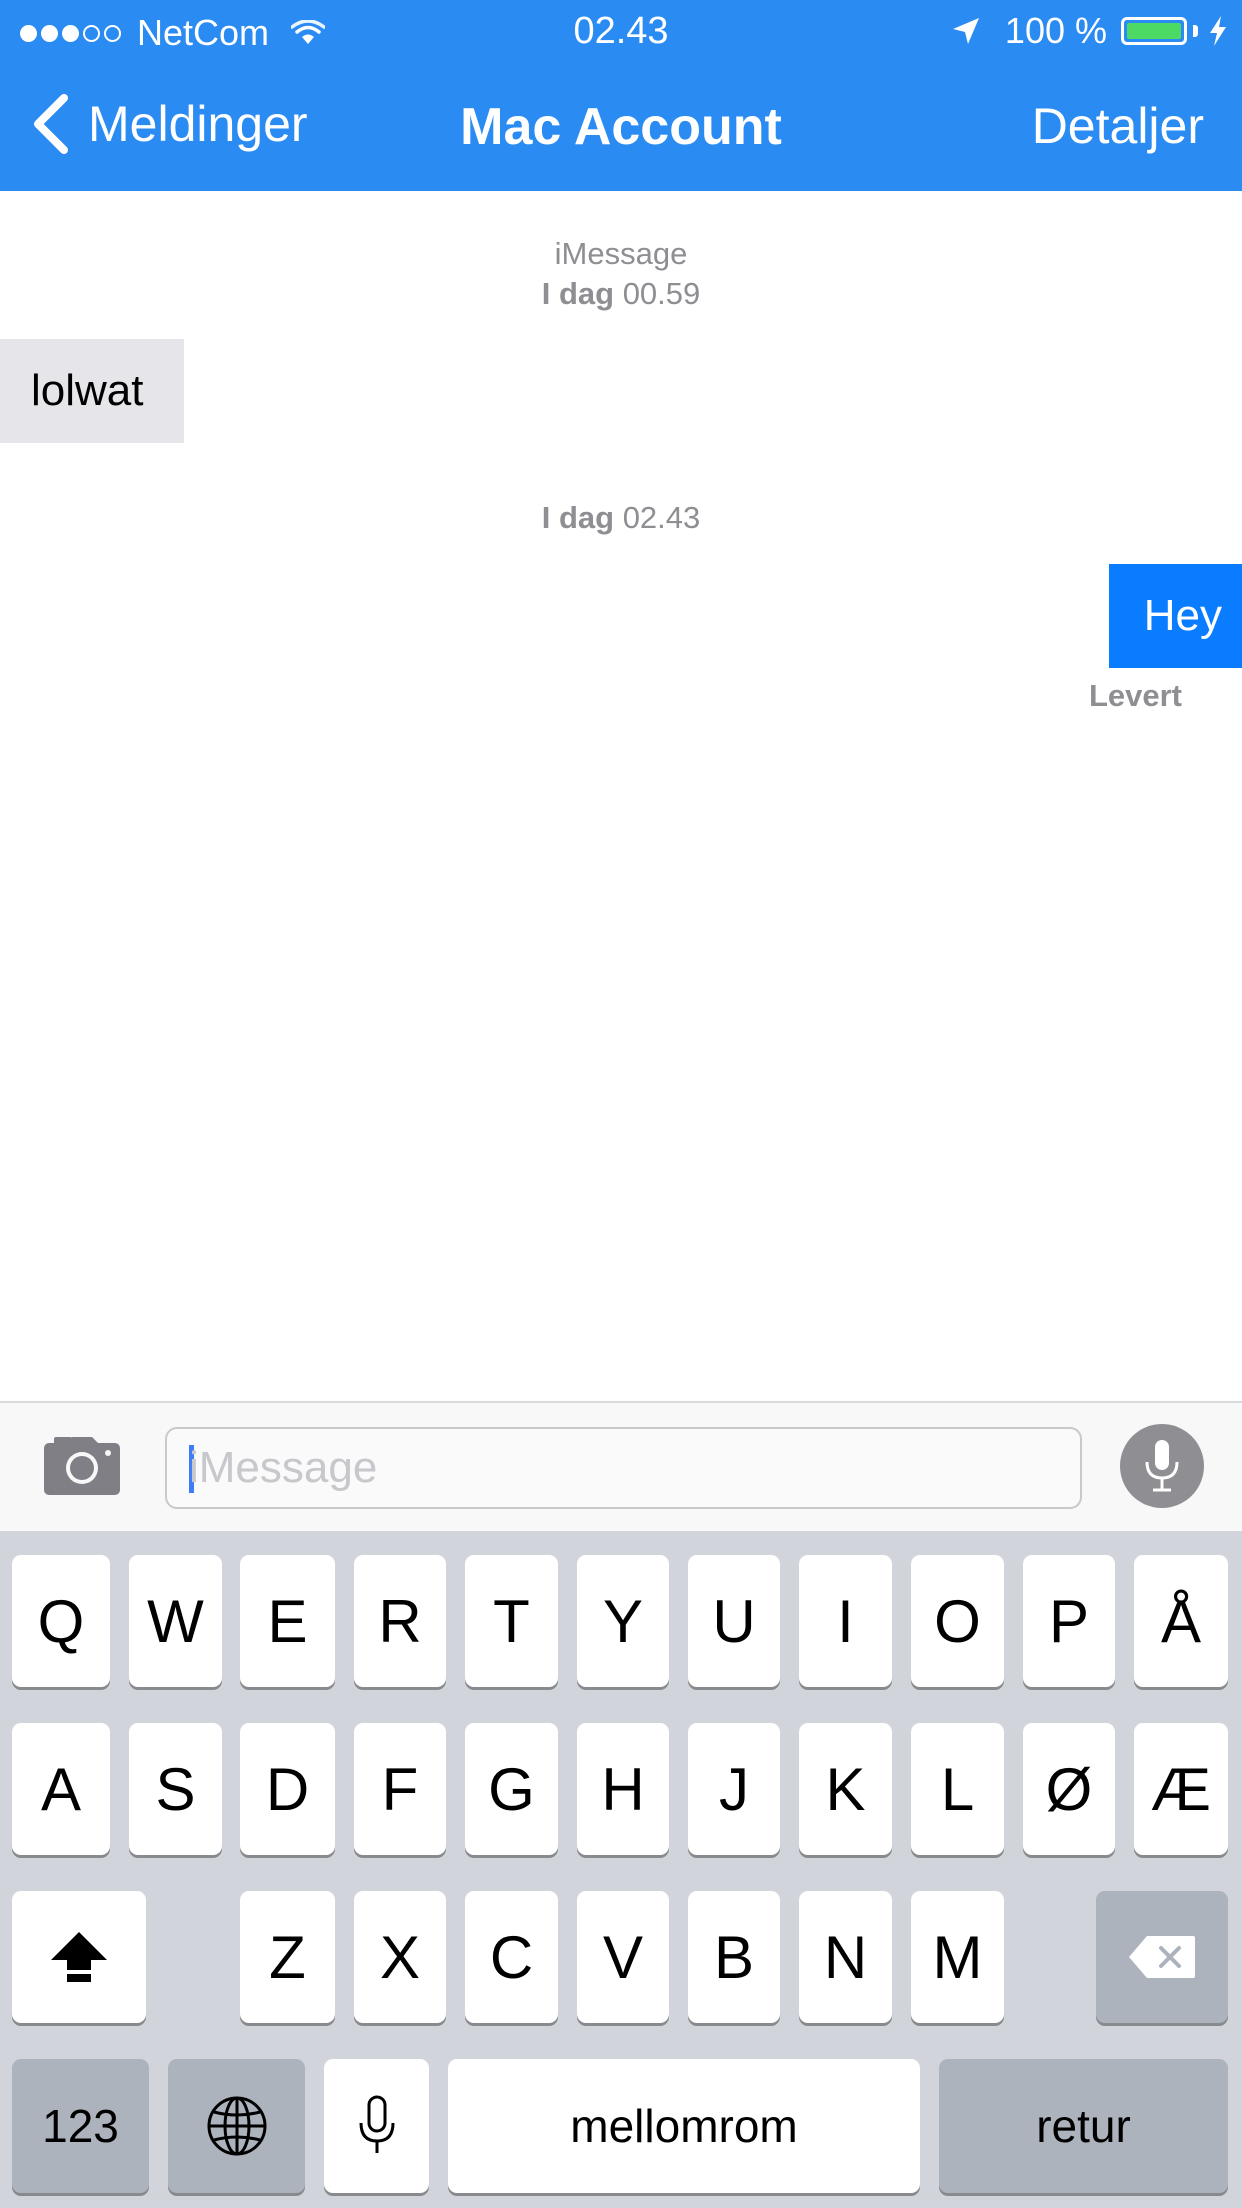 The image size is (1242, 2208). I want to click on signal-strength-indicator, so click(72, 33).